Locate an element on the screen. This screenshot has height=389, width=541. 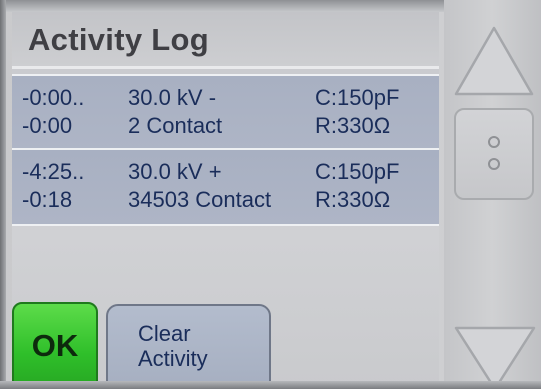
ok-button: OK is located at coordinates (55, 345).